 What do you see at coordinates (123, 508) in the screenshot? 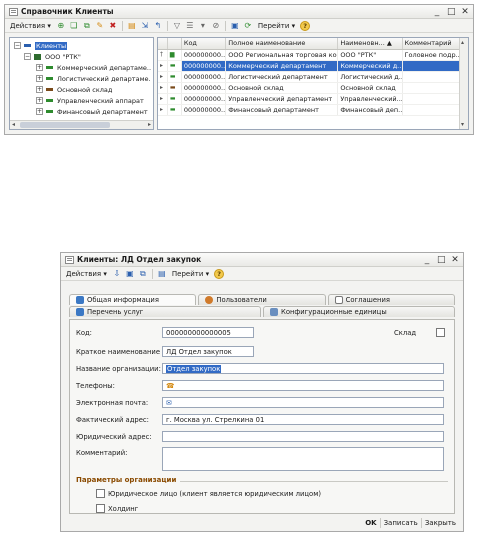
I see `holding-label: Холдинг` at bounding box center [123, 508].